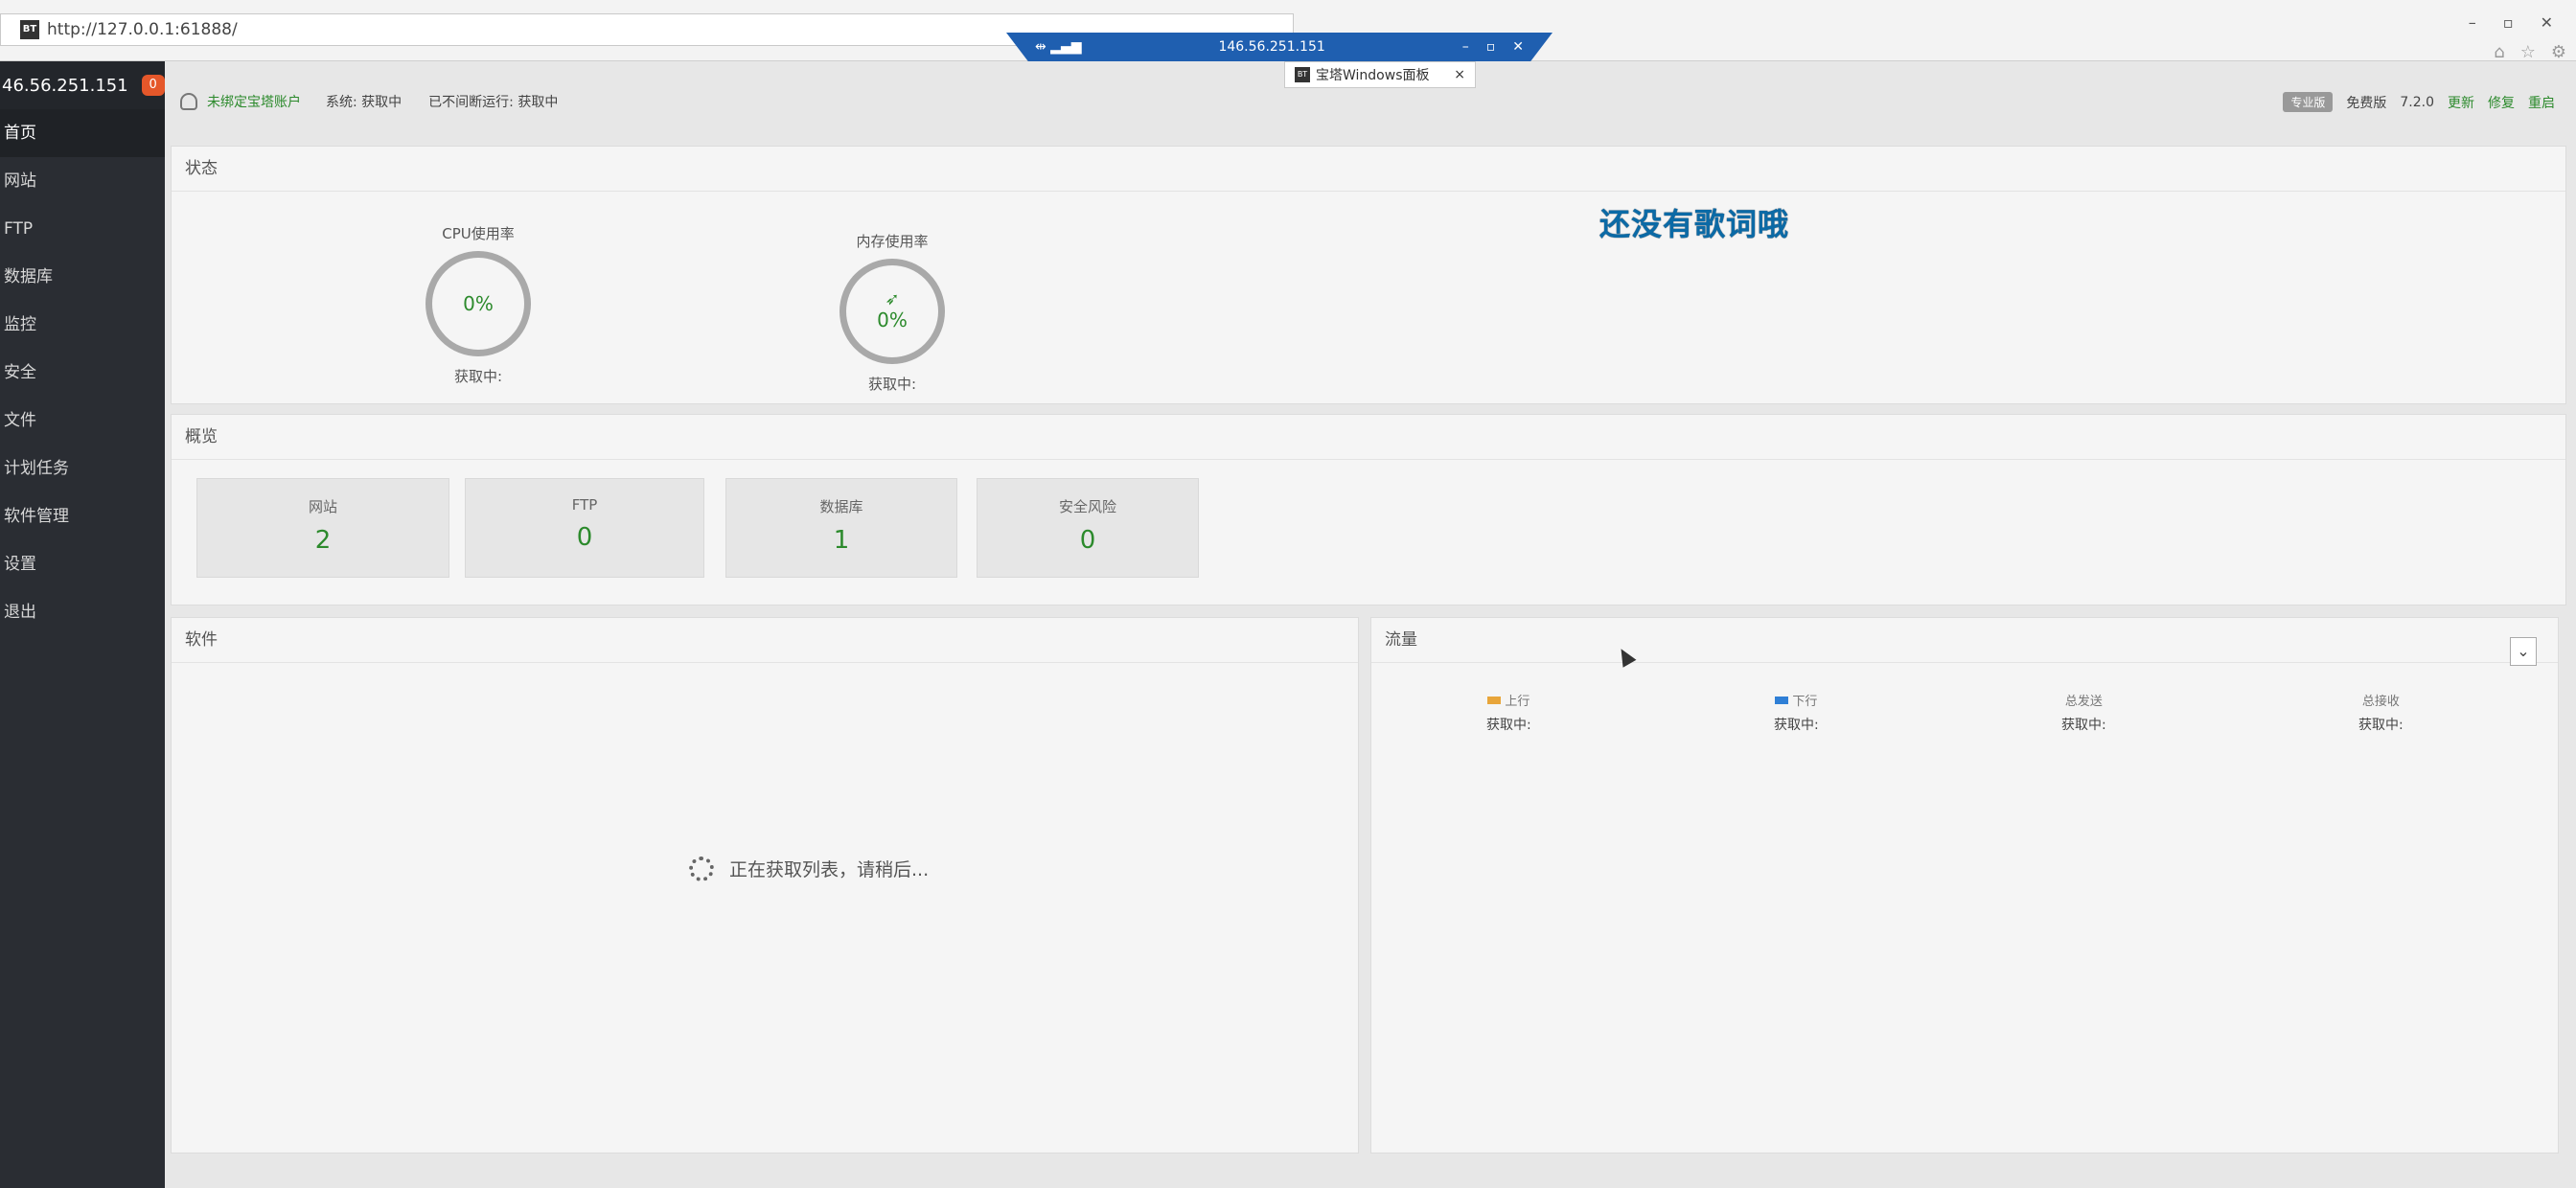 The width and height of the screenshot is (2576, 1188). I want to click on lyrics-banner: 还没有歌词哦, so click(1694, 224).